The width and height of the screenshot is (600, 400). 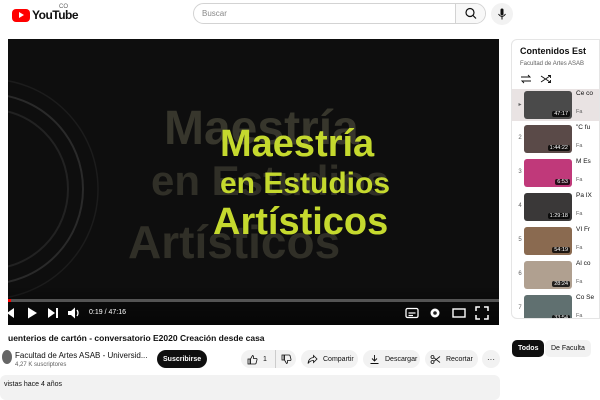 What do you see at coordinates (74, 313) in the screenshot?
I see `volume-icon` at bounding box center [74, 313].